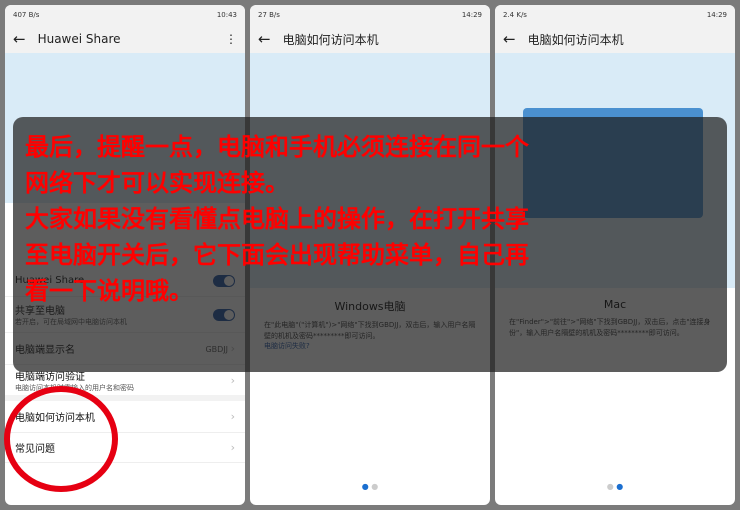 Image resolution: width=740 pixels, height=510 pixels. I want to click on item-value: GBDJJ, so click(217, 349).